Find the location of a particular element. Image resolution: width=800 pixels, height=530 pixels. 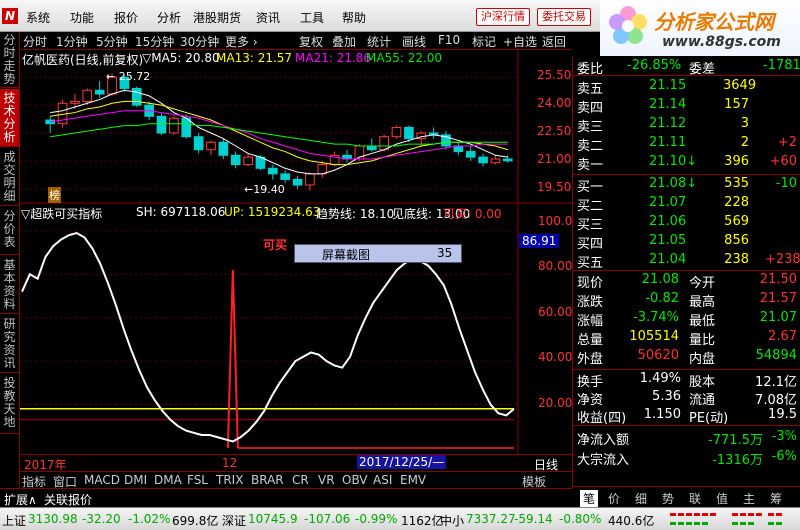

ask-volume: 396 is located at coordinates (736, 161).